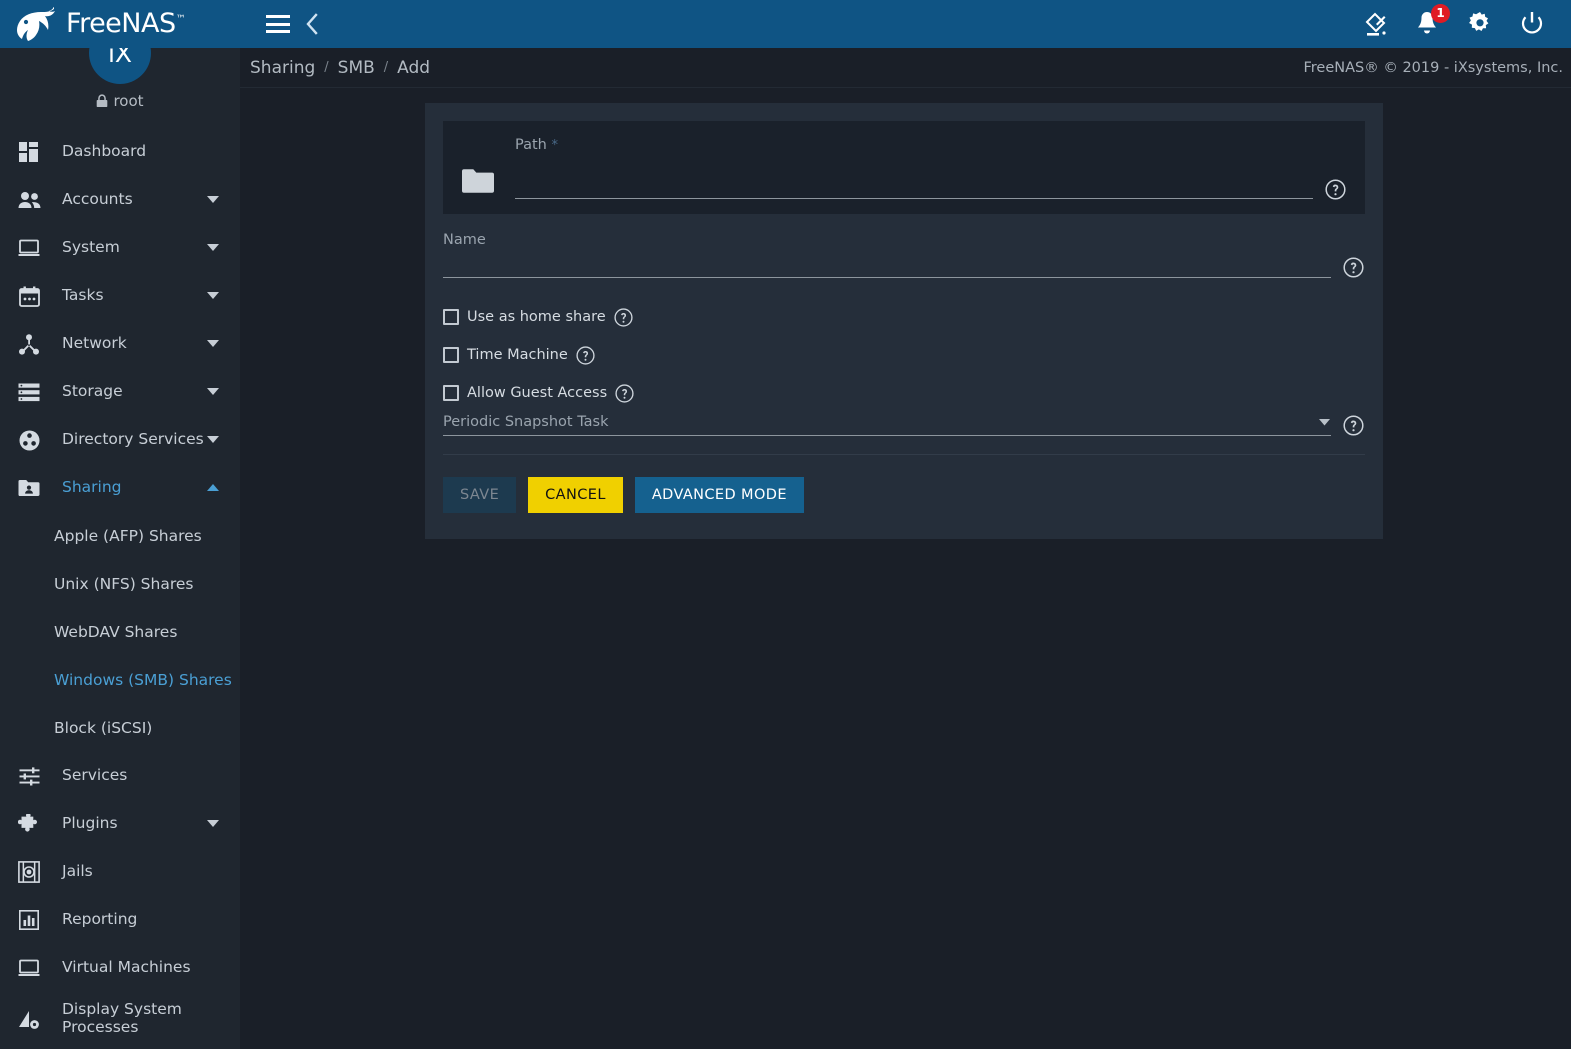  I want to click on select-line: Periodic Snapshot Task, so click(887, 425).